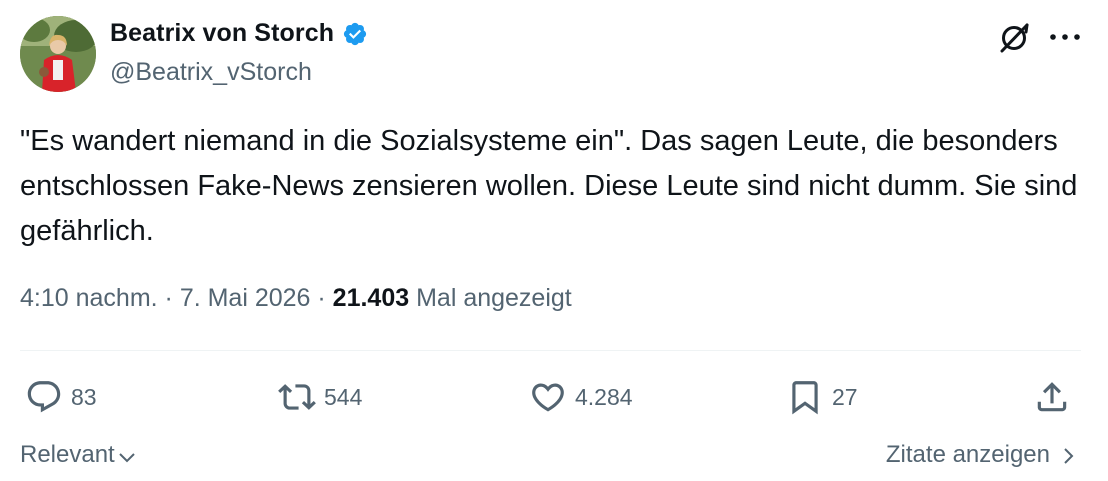 This screenshot has height=481, width=1108. What do you see at coordinates (845, 396) in the screenshot?
I see `bookmark-count: 27` at bounding box center [845, 396].